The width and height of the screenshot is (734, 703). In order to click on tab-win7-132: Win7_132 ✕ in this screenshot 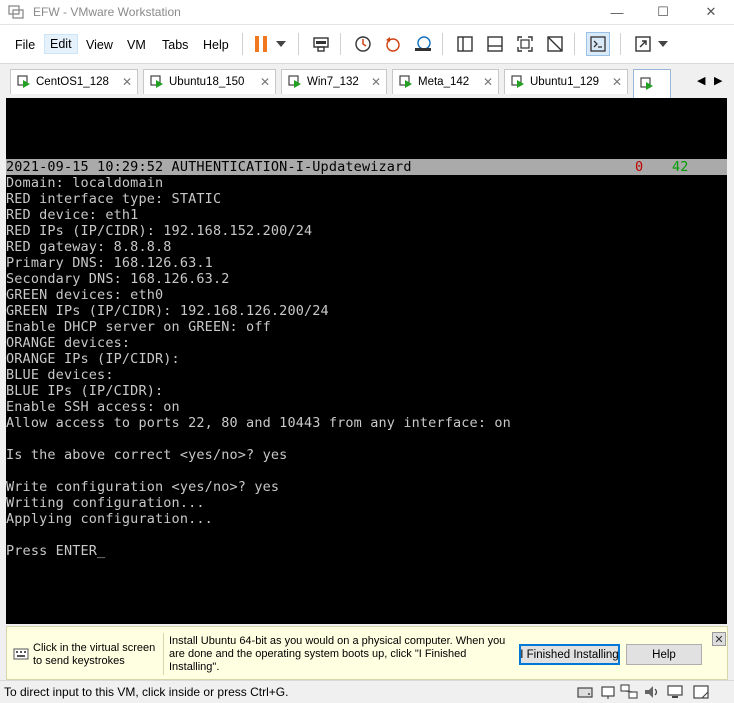, I will do `click(334, 81)`.